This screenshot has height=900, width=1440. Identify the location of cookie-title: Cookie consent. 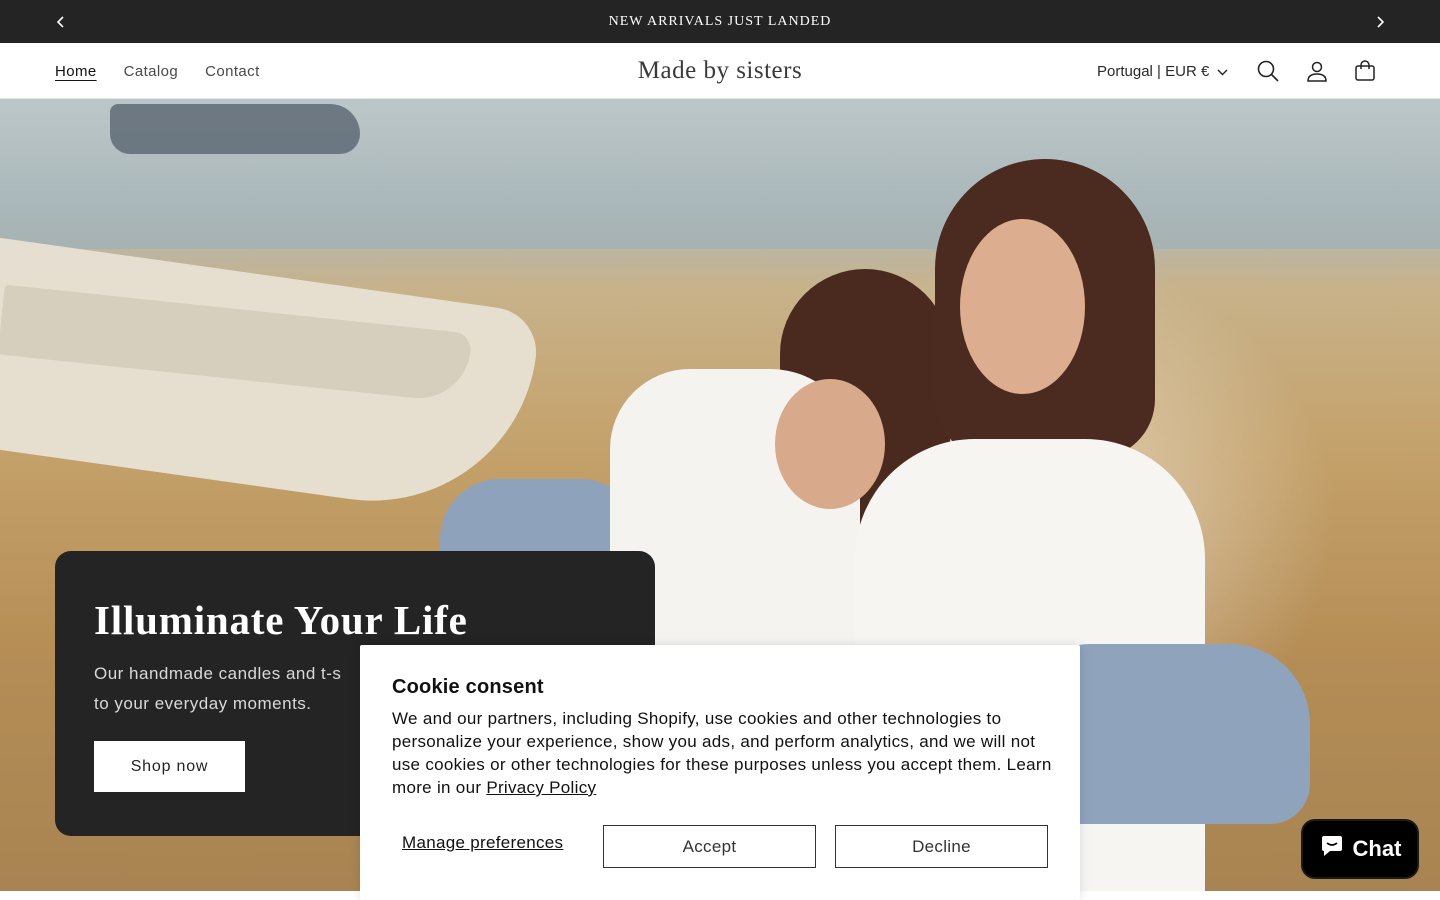
(468, 687).